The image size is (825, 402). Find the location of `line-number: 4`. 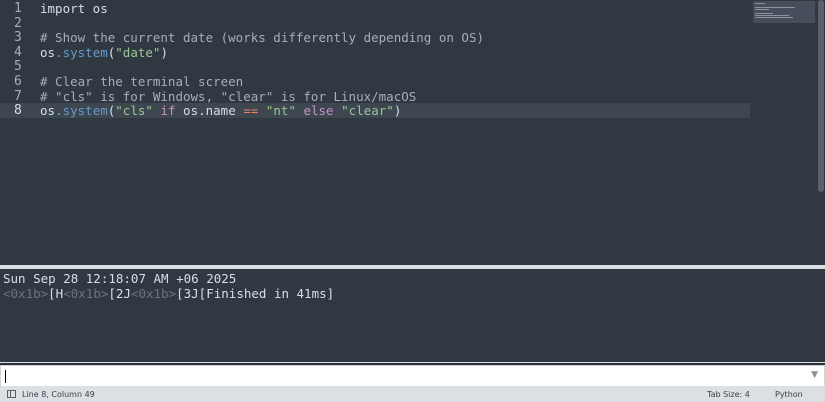

line-number: 4 is located at coordinates (18, 52).